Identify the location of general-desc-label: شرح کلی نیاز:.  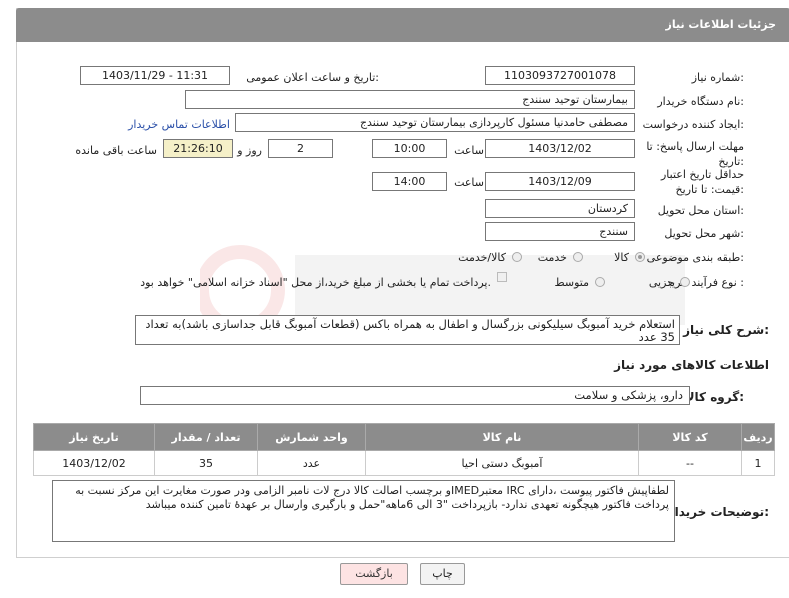
(726, 330).